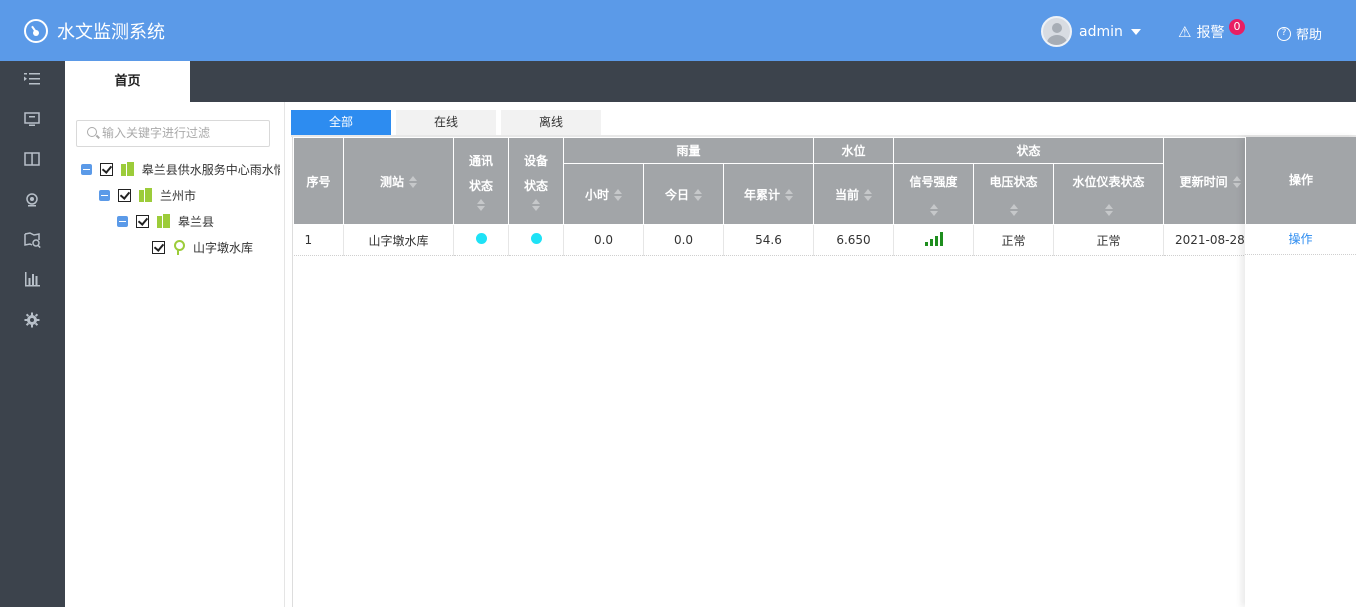 This screenshot has height=607, width=1356. Describe the element at coordinates (196, 221) in the screenshot. I see `tree-node-label: 皋兰县` at that location.